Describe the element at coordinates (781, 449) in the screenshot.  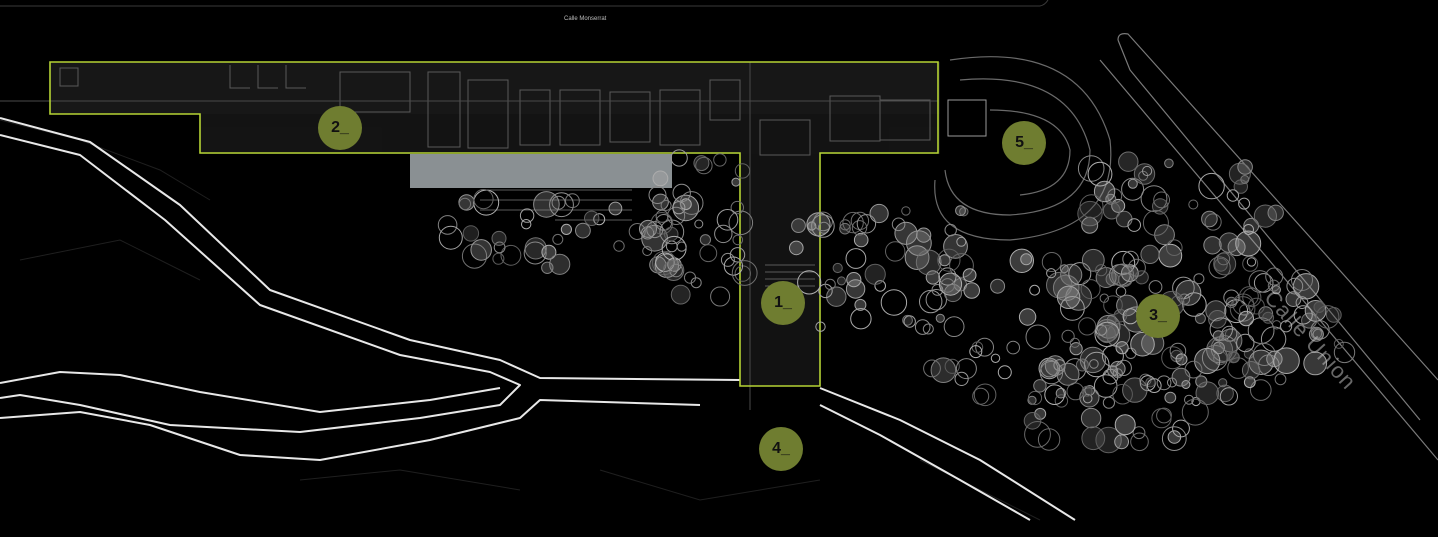
I see `zone-marker-4: 4_` at that location.